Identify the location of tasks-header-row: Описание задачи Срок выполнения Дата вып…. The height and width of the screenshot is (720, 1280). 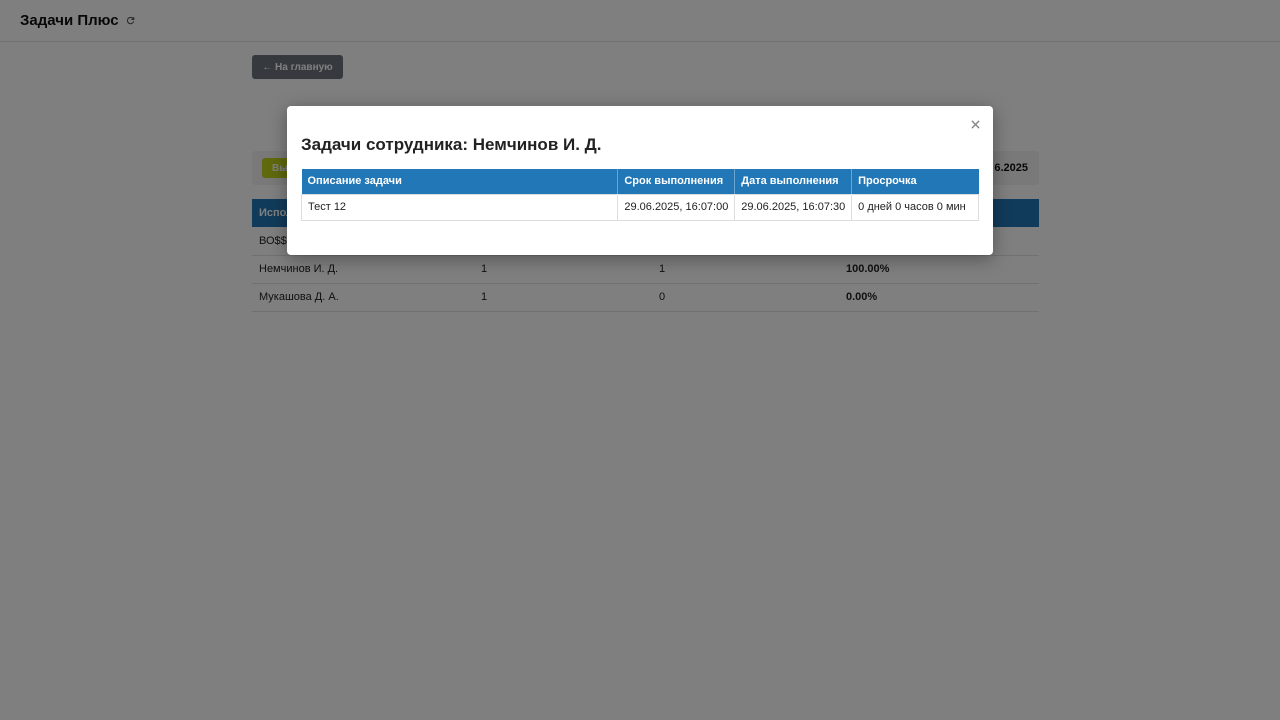
(640, 181).